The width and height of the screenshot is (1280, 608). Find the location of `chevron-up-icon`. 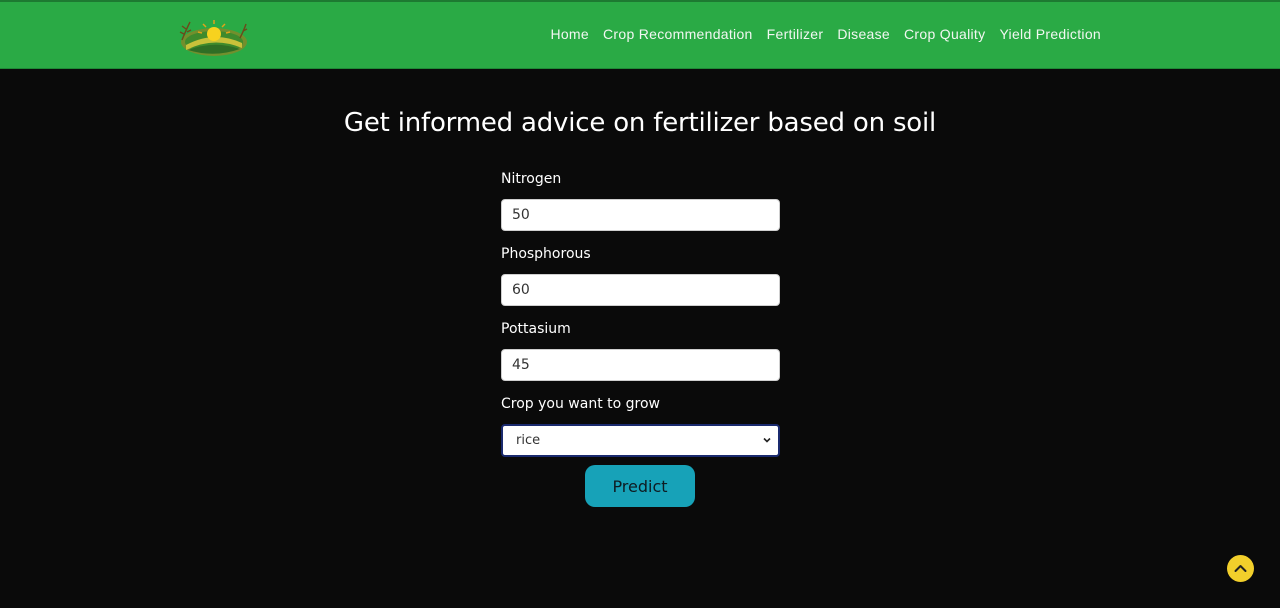

chevron-up-icon is located at coordinates (1240, 568).